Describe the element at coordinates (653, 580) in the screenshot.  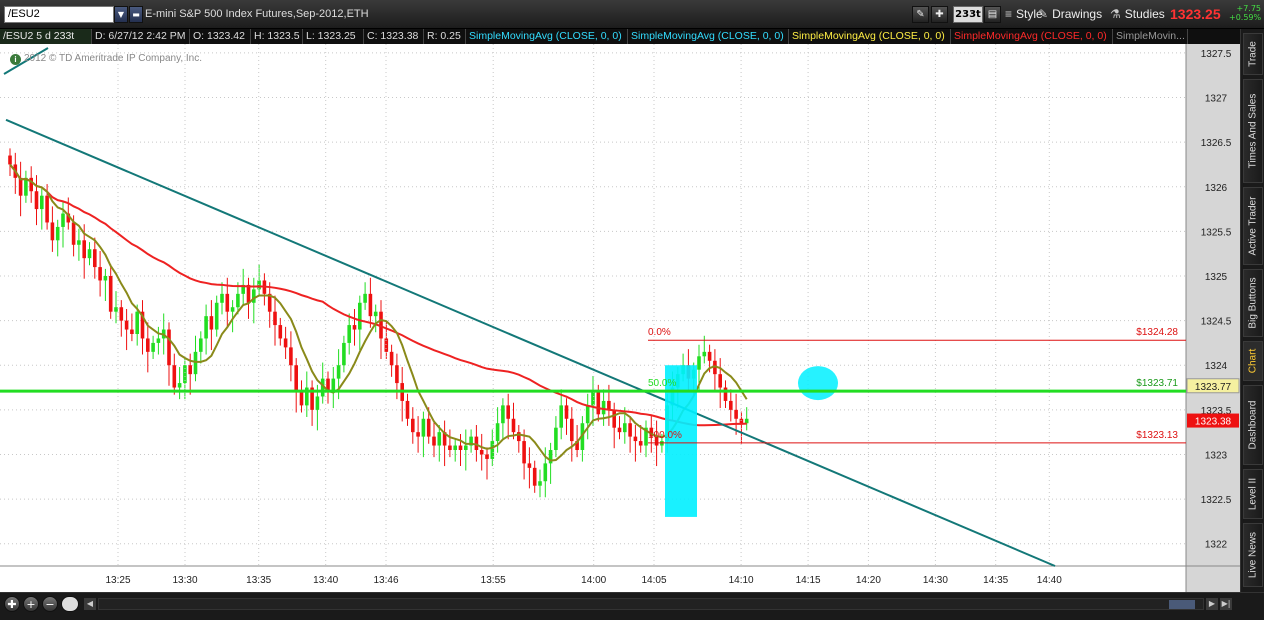
I see `x-tick-label: 14:05` at that location.